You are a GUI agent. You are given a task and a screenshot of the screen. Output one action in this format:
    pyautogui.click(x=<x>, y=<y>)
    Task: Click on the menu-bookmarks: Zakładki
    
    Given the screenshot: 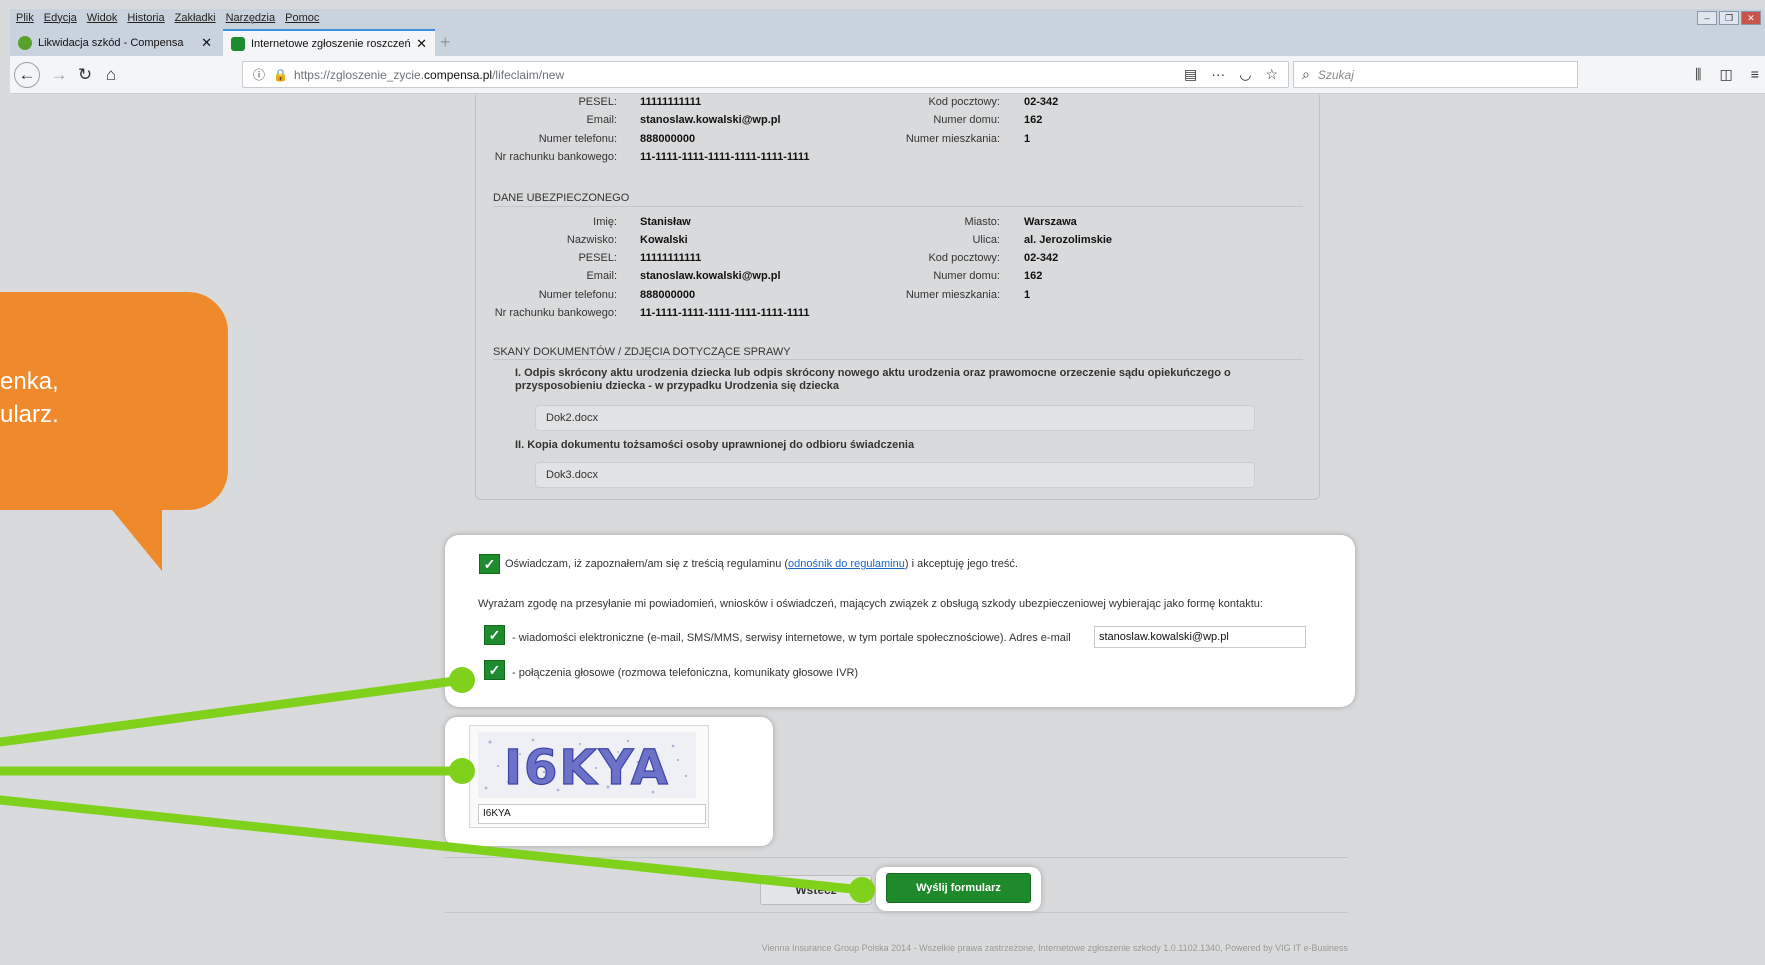 What is the action you would take?
    pyautogui.click(x=195, y=18)
    